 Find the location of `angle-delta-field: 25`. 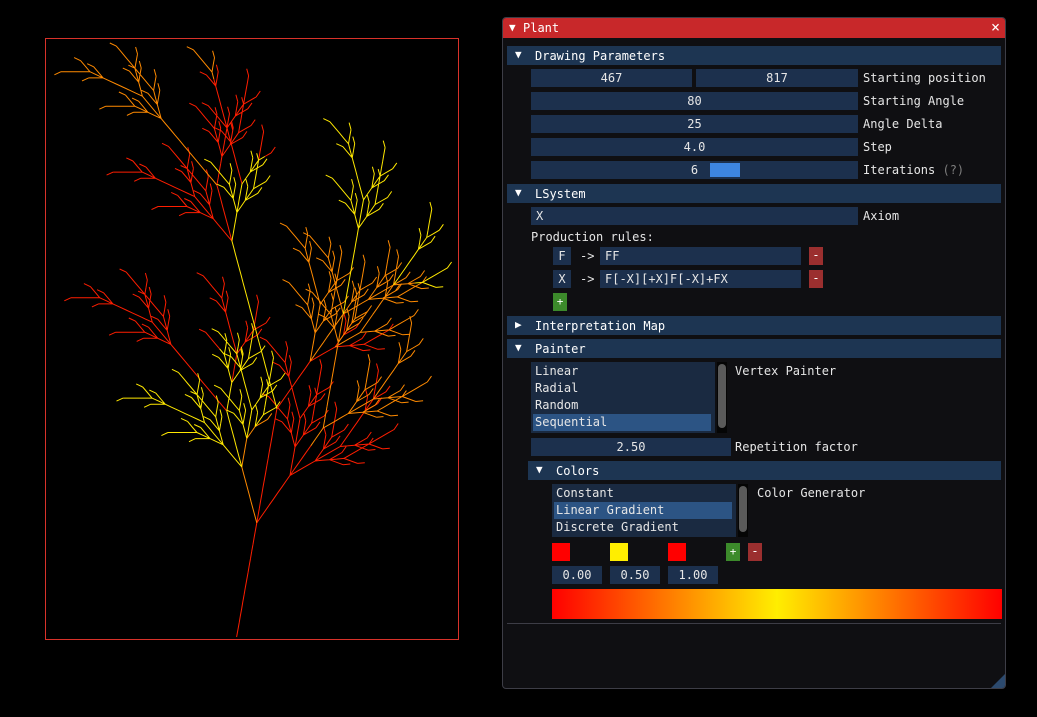

angle-delta-field: 25 is located at coordinates (694, 124).